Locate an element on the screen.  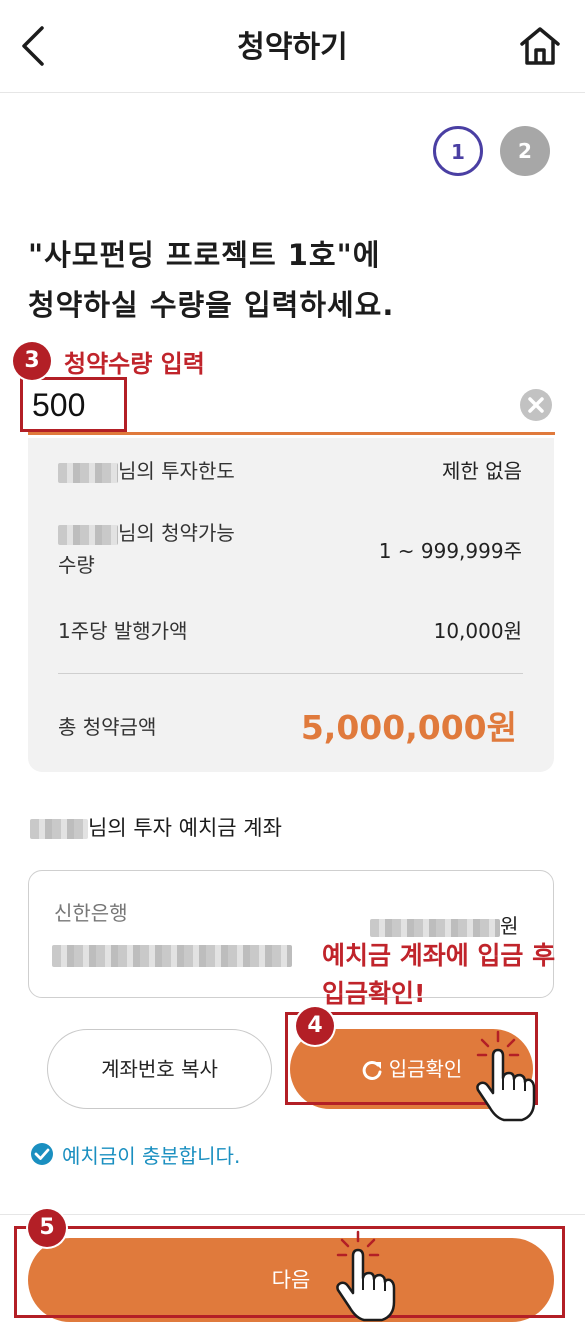
total-amount-label: 총 청약금액 is located at coordinates (107, 727).